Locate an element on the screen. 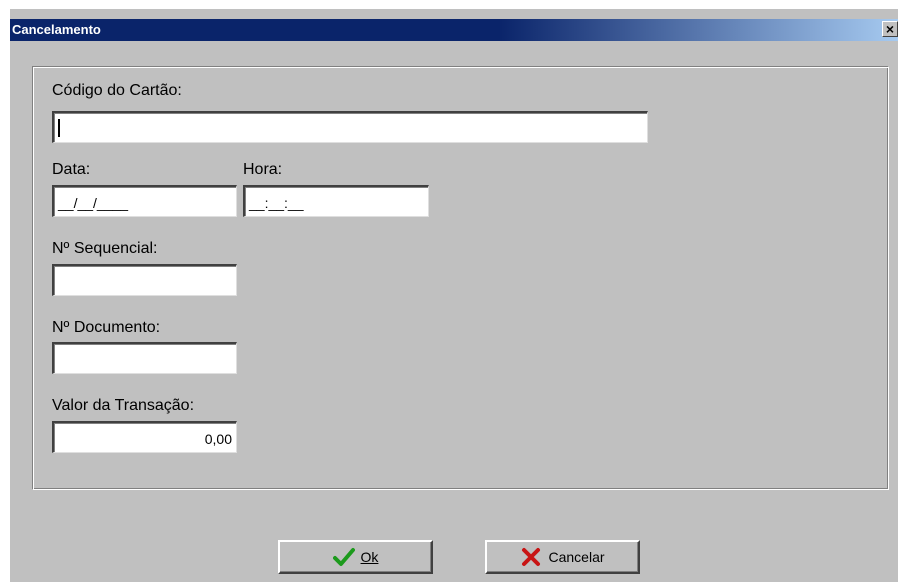 This screenshot has height=582, width=898. window-title: Cancelamento is located at coordinates (56, 29).